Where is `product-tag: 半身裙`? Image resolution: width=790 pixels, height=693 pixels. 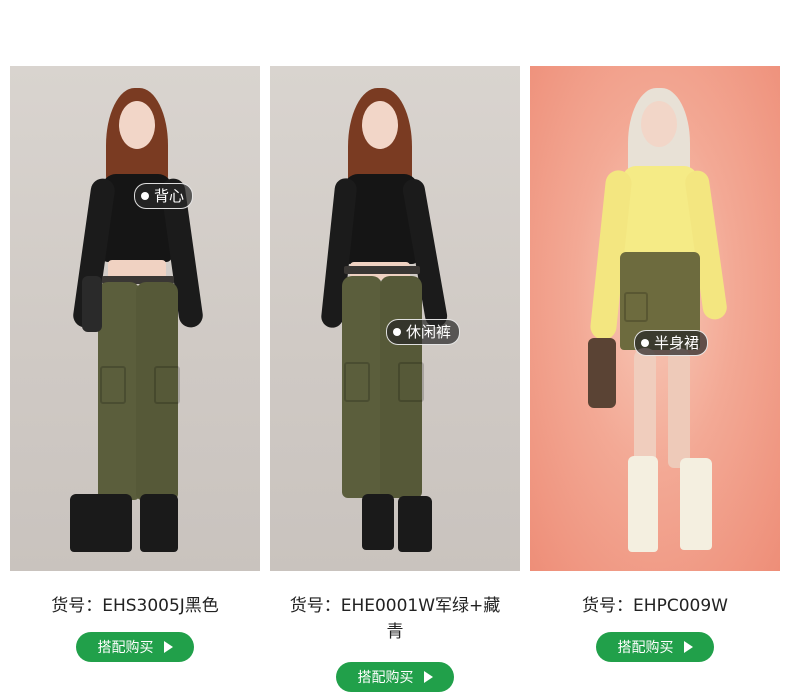 product-tag: 半身裙 is located at coordinates (671, 343).